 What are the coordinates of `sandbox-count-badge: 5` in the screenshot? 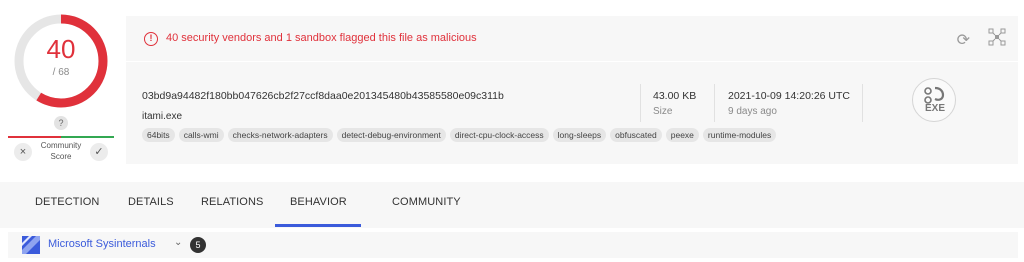 It's located at (198, 245).